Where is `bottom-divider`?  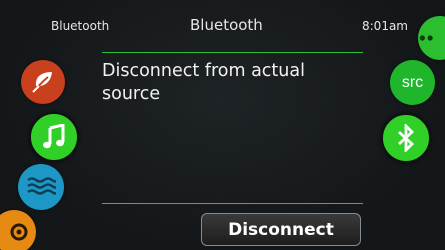
bottom-divider is located at coordinates (232, 203).